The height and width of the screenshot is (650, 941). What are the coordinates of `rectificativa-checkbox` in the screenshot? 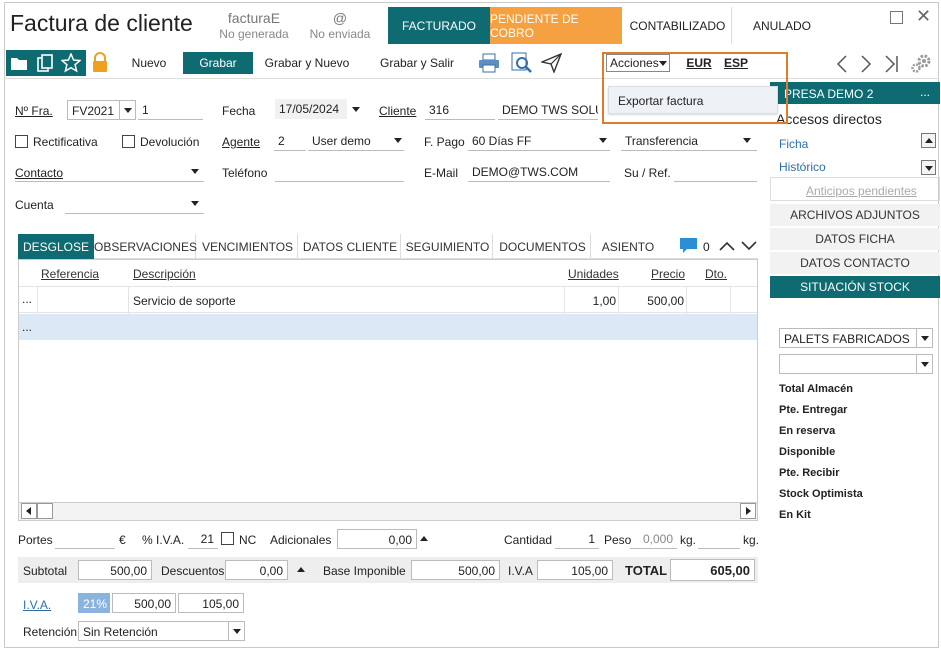 It's located at (21, 141).